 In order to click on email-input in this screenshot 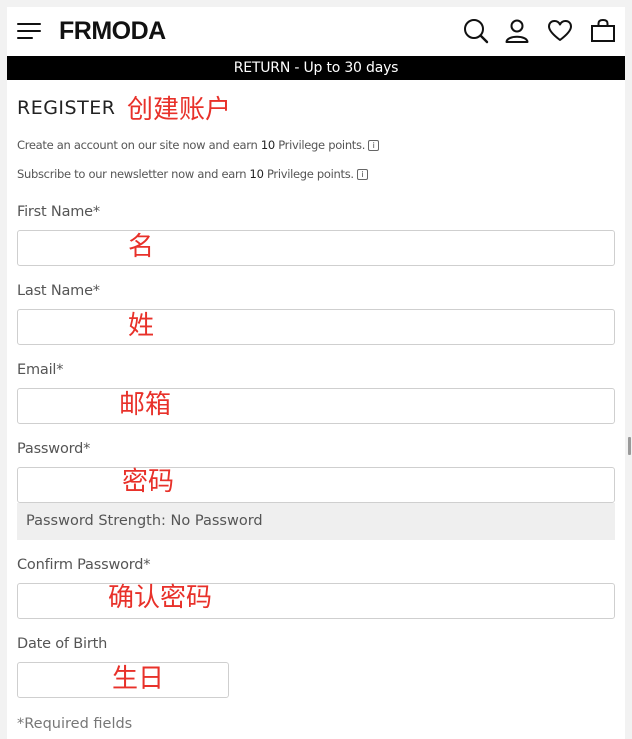, I will do `click(316, 406)`.